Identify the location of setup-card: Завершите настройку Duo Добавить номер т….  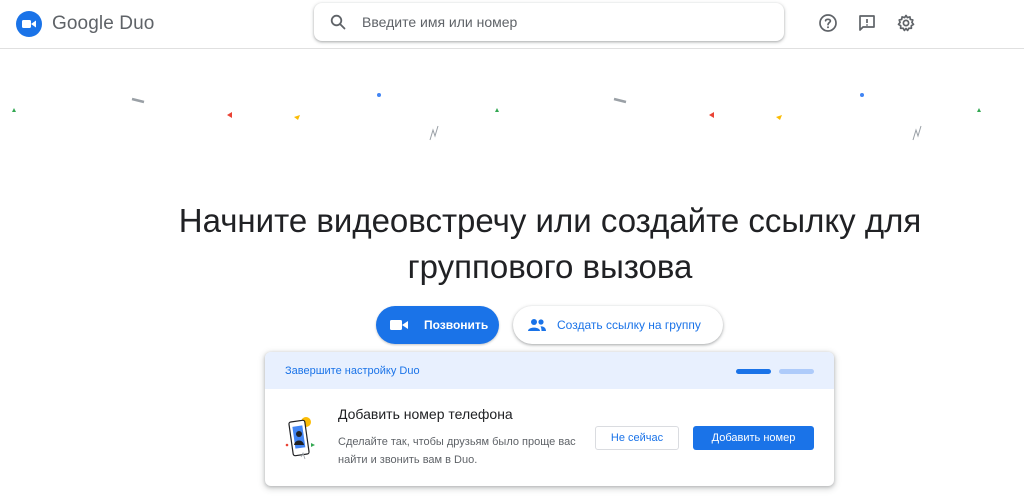
(549, 419).